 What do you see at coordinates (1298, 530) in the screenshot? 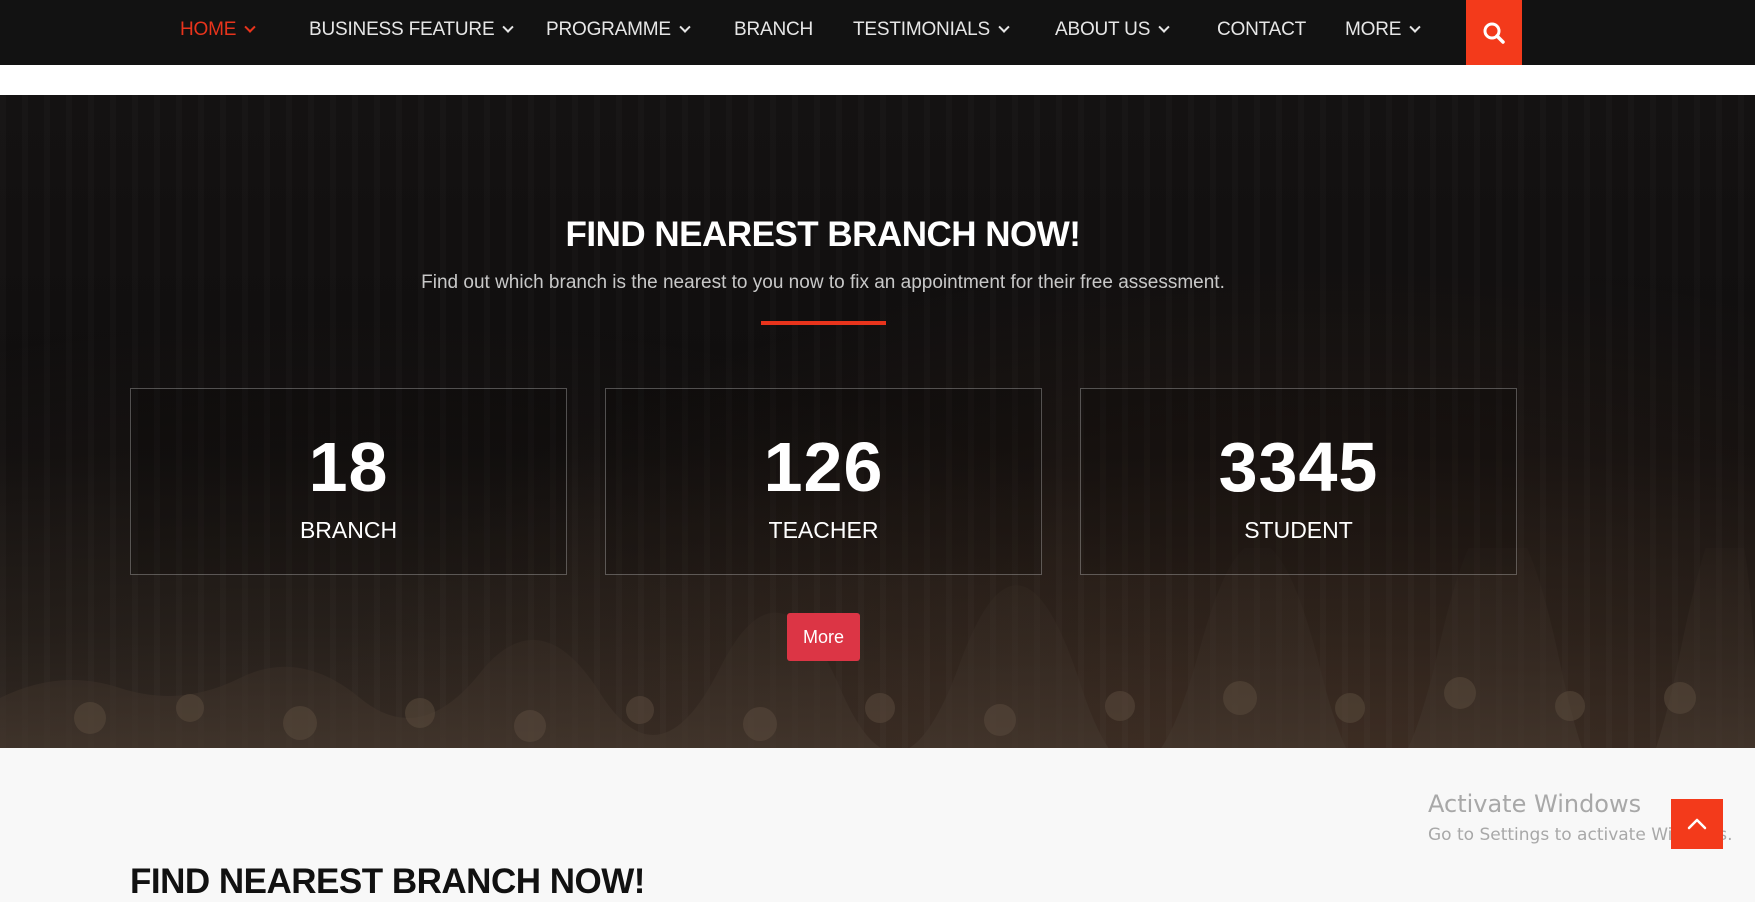
I see `stat-label: STUDENT` at bounding box center [1298, 530].